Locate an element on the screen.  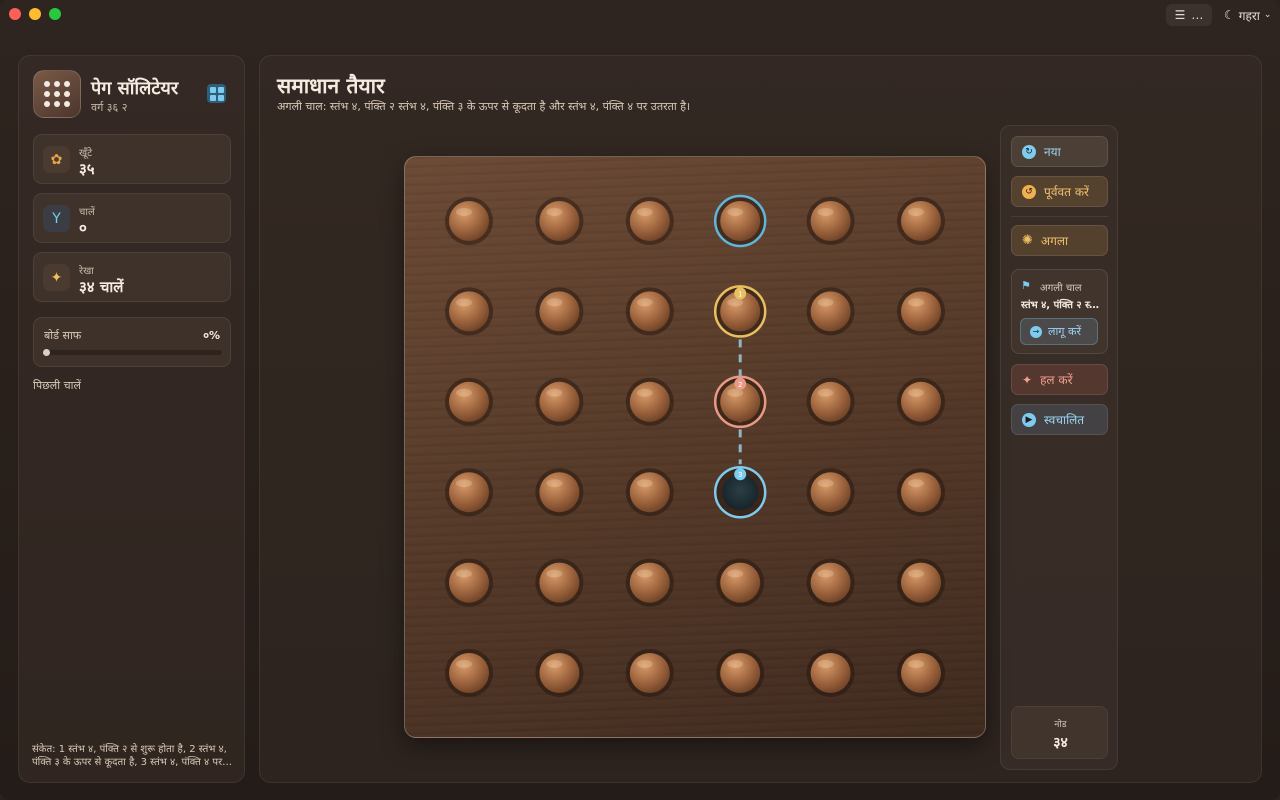
board-hole-r6-c4 is located at coordinates (740, 673).